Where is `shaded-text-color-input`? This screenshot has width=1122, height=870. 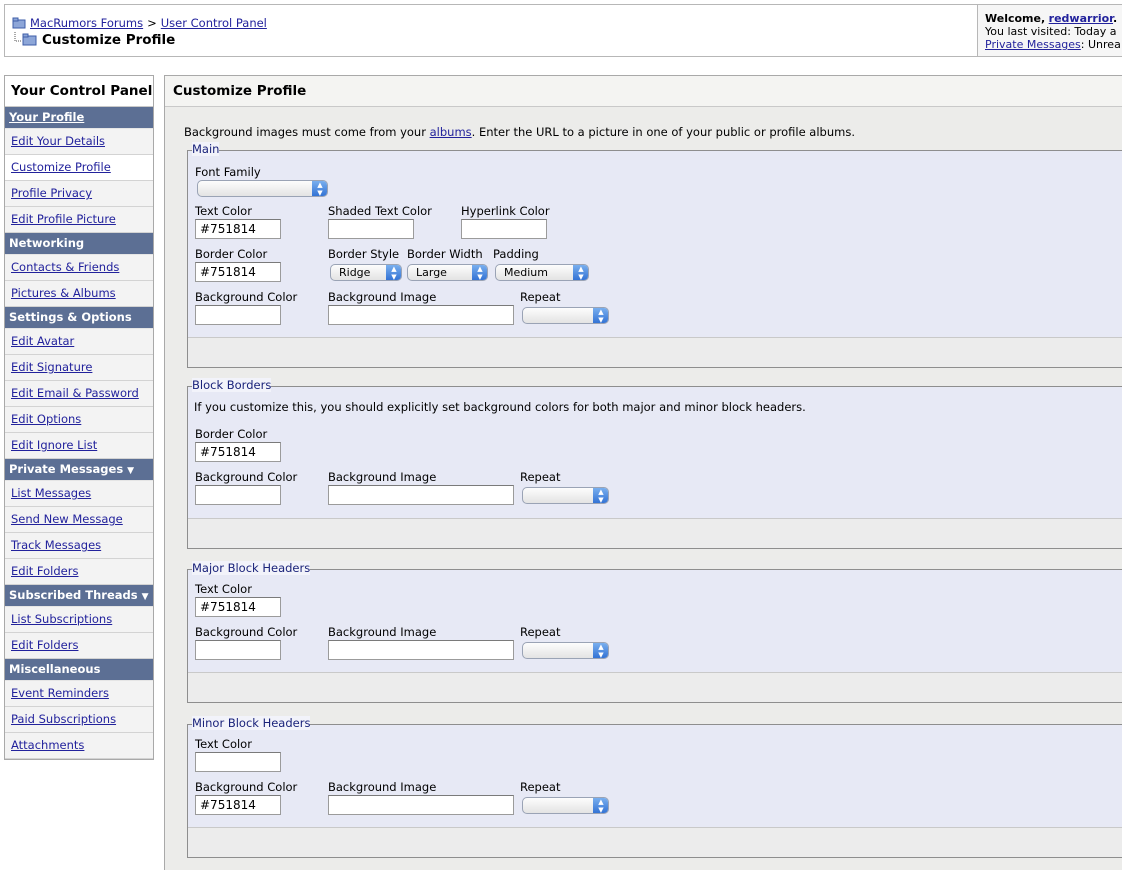
shaded-text-color-input is located at coordinates (371, 229).